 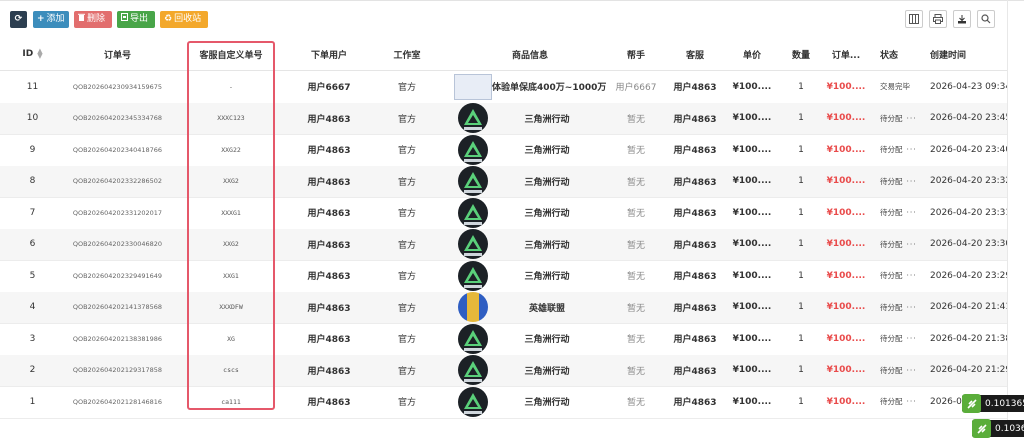 I want to click on cell-order-no: QOB202604202128146816, so click(x=117, y=401).